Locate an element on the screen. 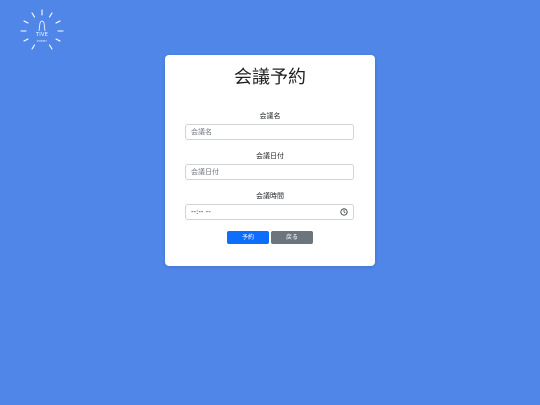 The width and height of the screenshot is (540, 405). logo-text: TIVE is located at coordinates (42, 35).